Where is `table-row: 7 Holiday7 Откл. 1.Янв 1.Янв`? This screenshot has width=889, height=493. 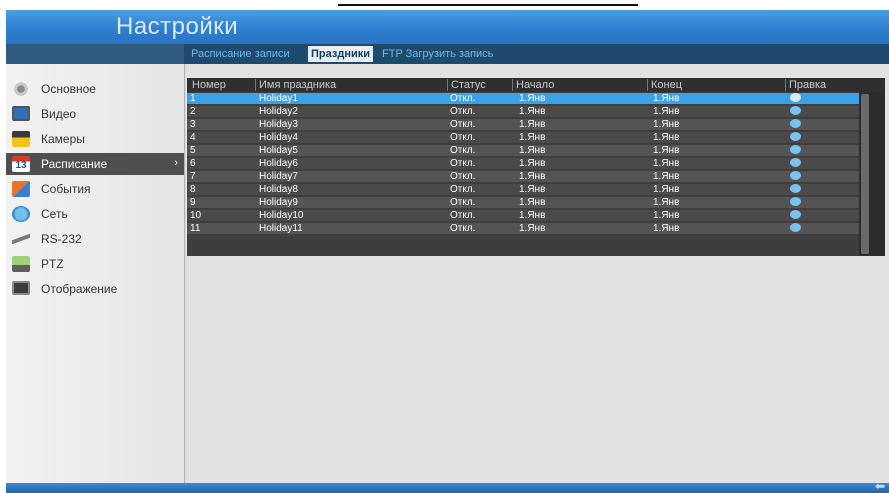
table-row: 7 Holiday7 Откл. 1.Янв 1.Янв is located at coordinates (523, 176).